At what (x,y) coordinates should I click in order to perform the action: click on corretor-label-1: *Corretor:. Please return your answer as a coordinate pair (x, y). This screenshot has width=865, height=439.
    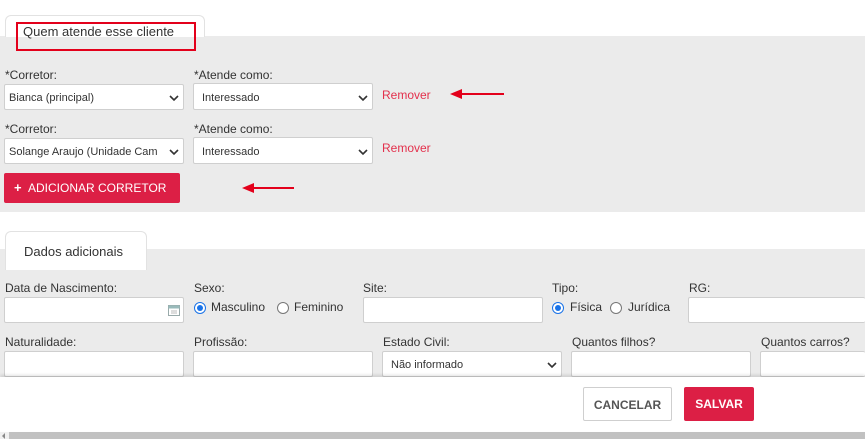
    Looking at the image, I should click on (31, 75).